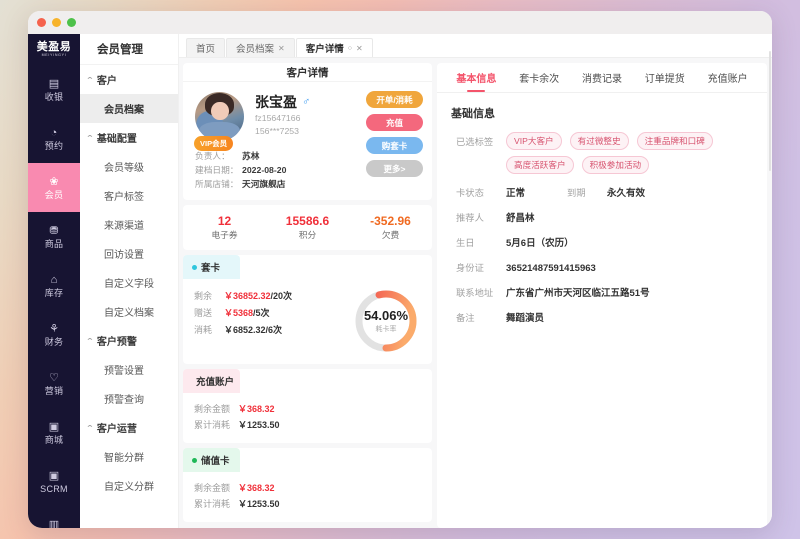  What do you see at coordinates (54, 481) in the screenshot?
I see `rail-item-9: ▣ SCRM` at bounding box center [54, 481].